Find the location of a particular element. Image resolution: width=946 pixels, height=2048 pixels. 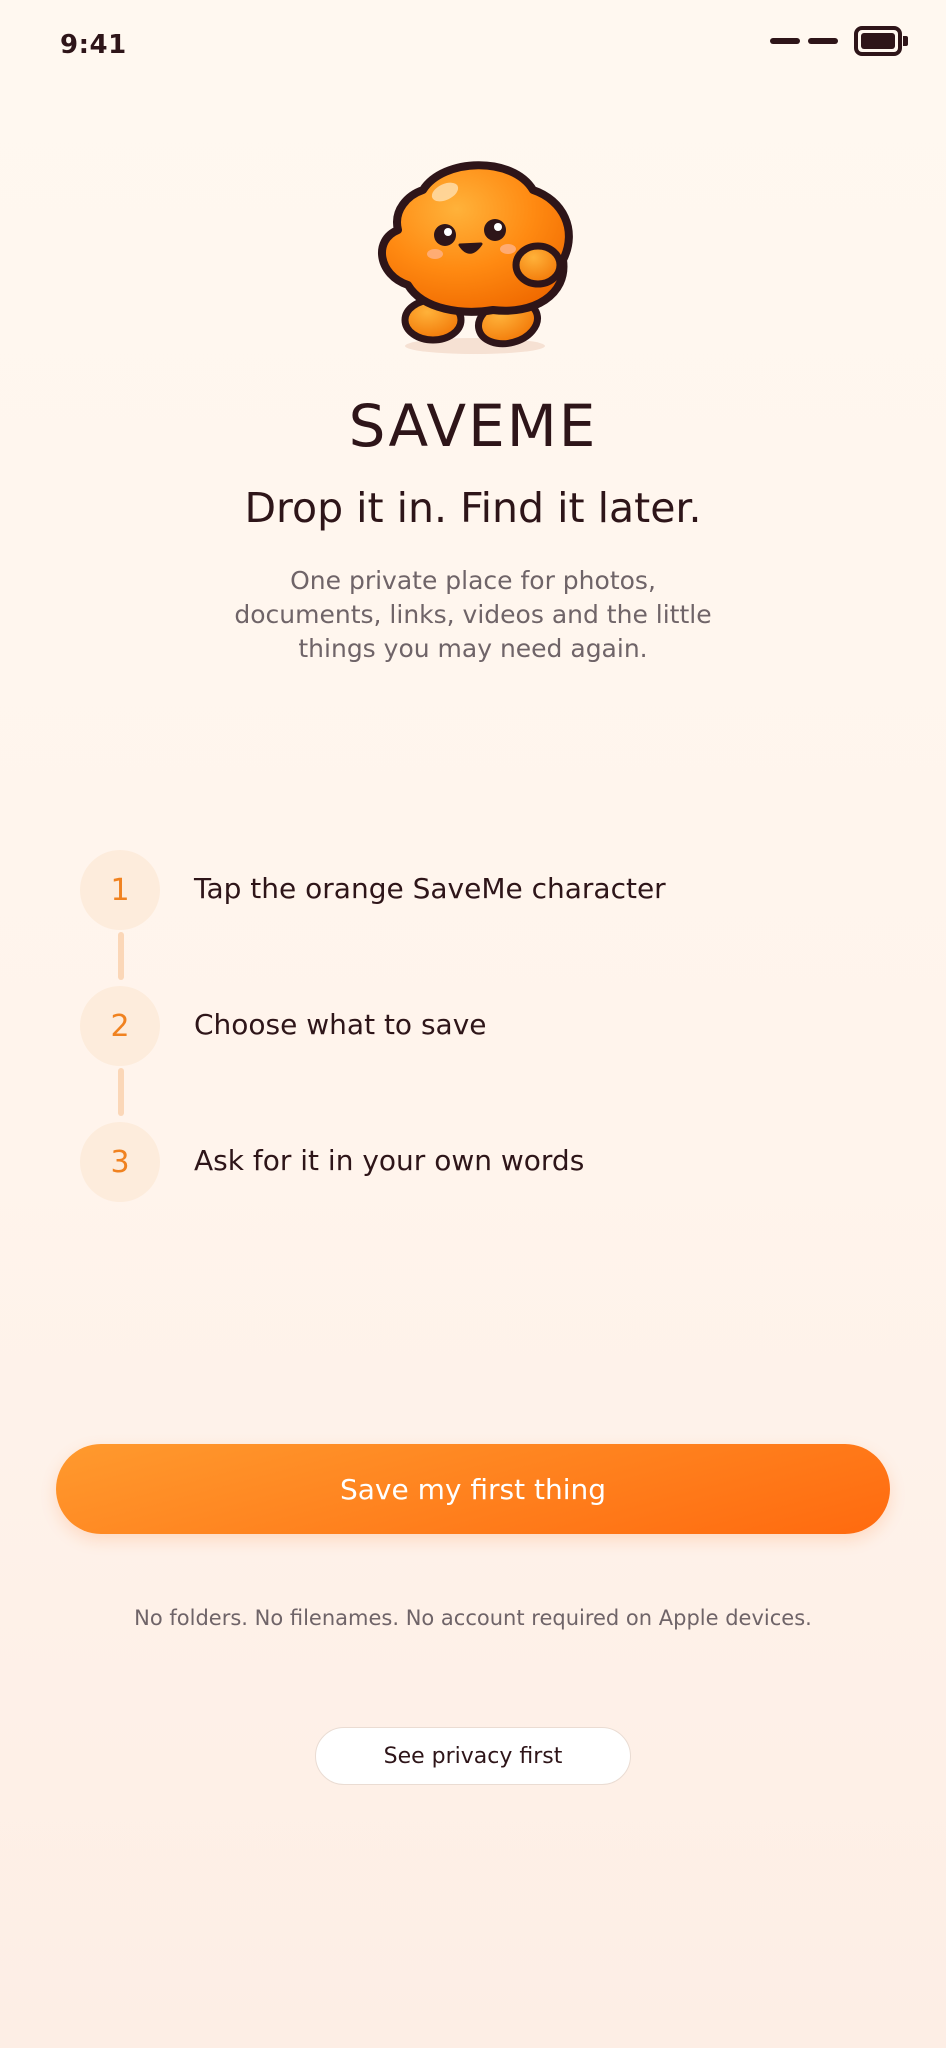

status-time: 9:41 is located at coordinates (93, 45).